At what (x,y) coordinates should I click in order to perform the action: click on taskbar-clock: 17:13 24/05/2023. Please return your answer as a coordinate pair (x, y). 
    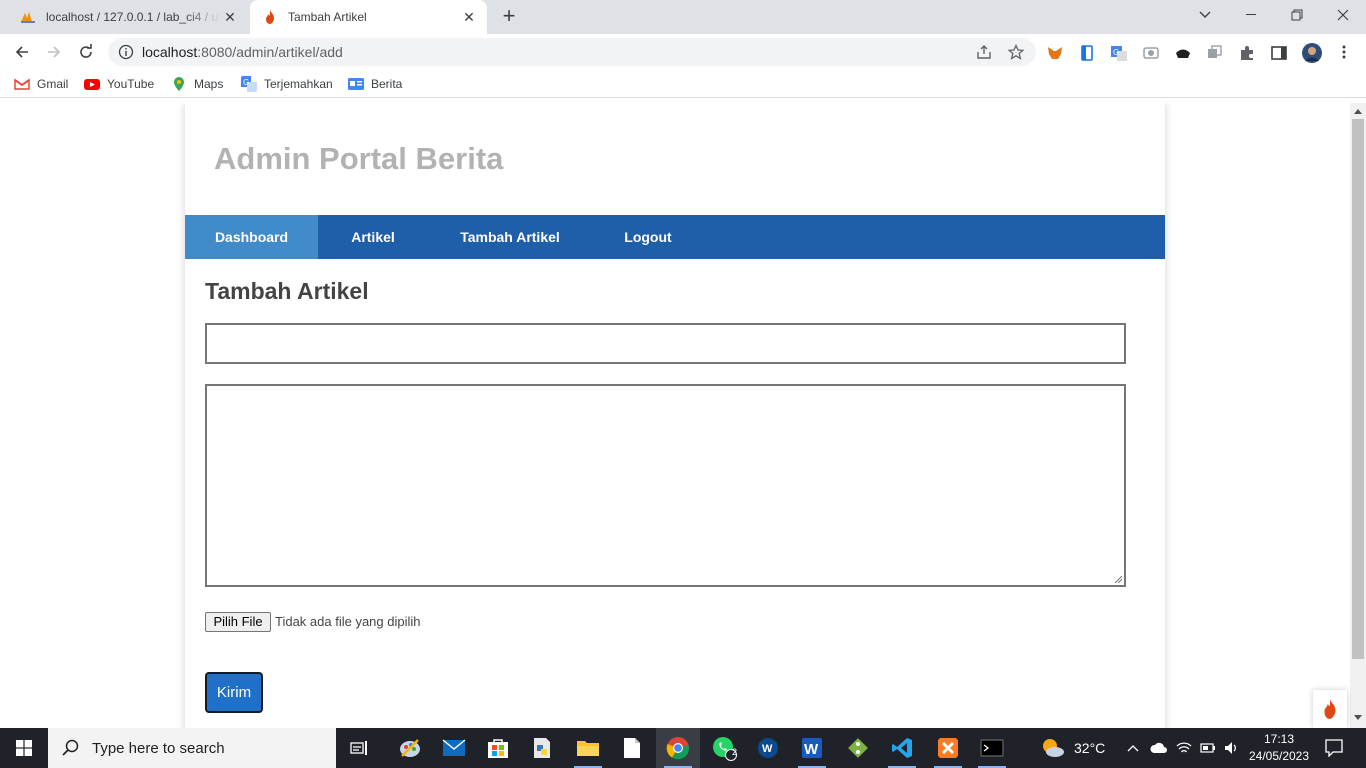
    Looking at the image, I should click on (1279, 748).